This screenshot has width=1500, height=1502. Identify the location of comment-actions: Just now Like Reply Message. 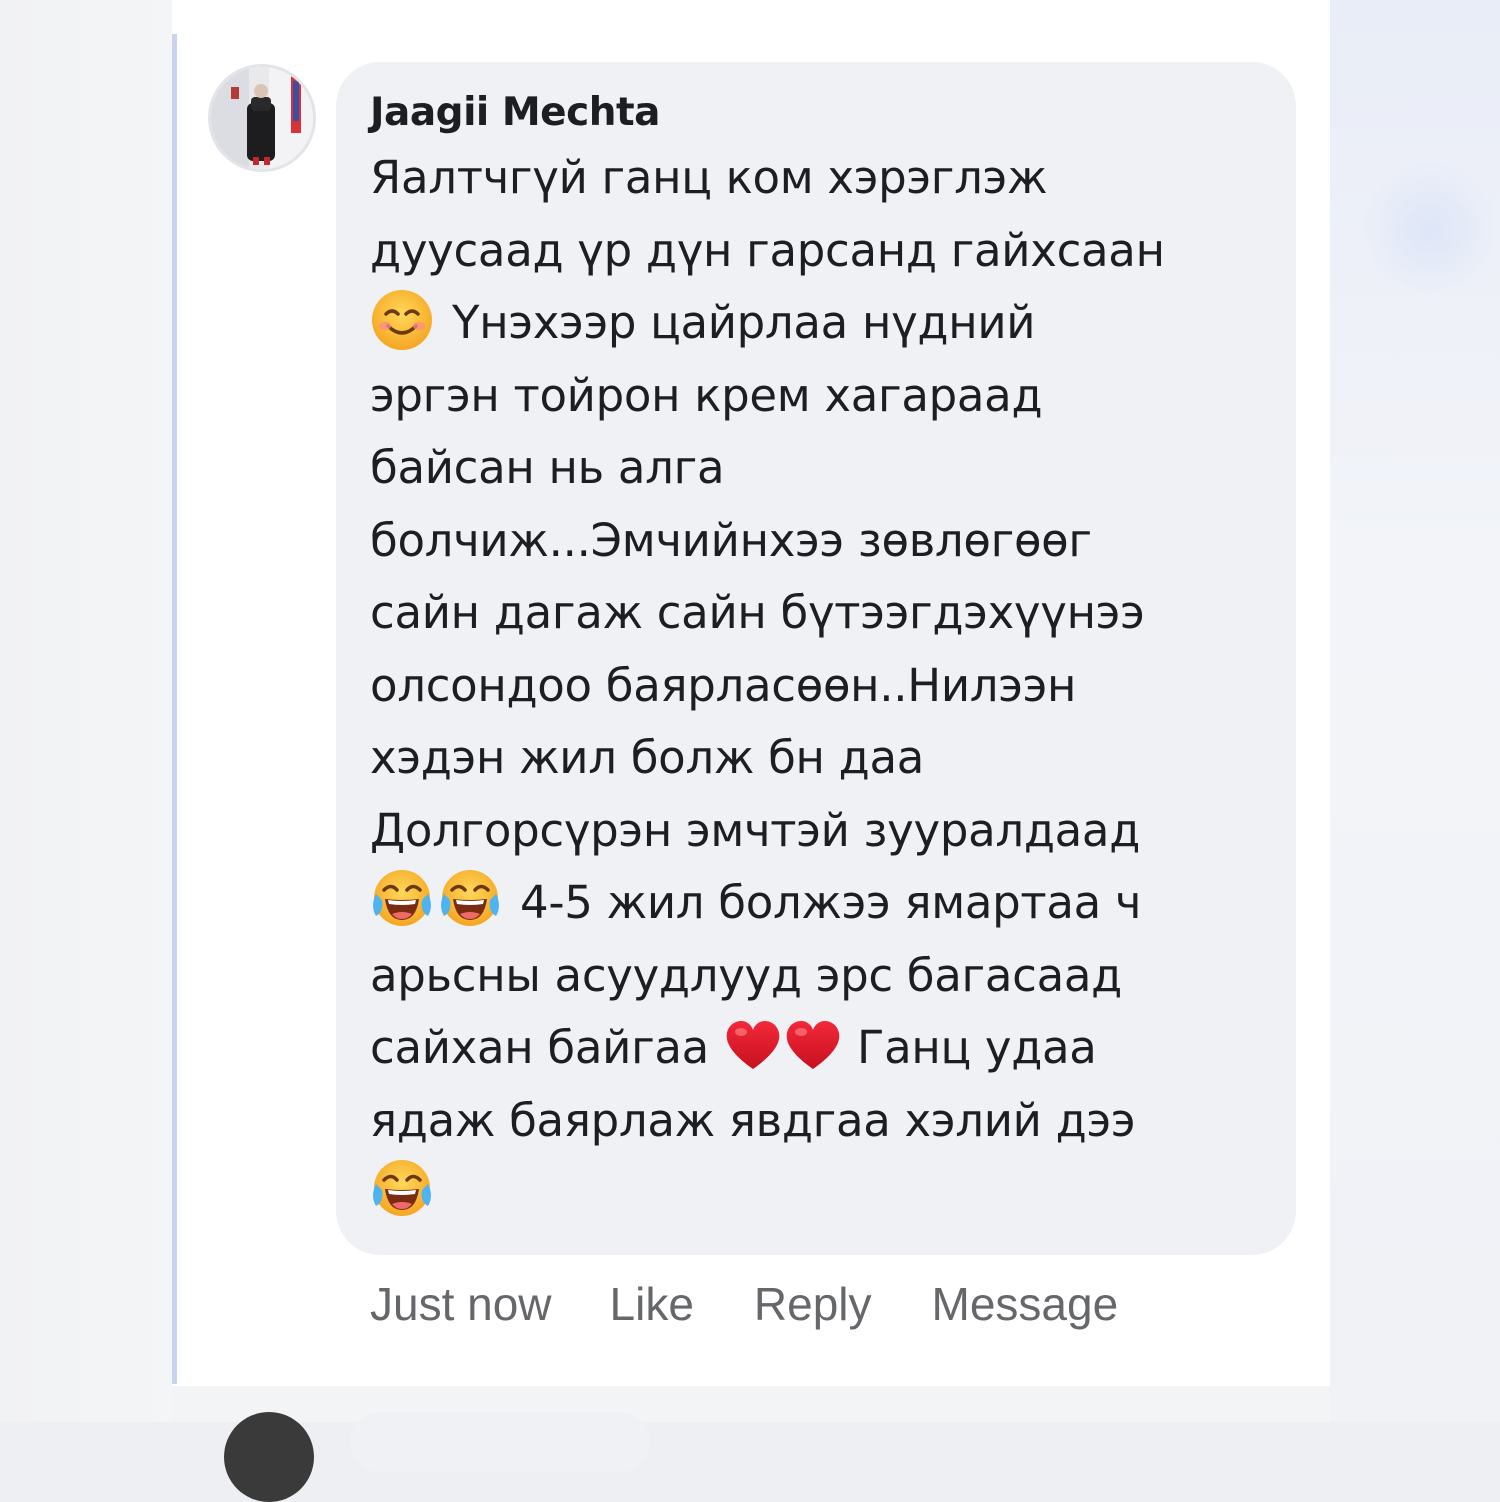
(774, 1304).